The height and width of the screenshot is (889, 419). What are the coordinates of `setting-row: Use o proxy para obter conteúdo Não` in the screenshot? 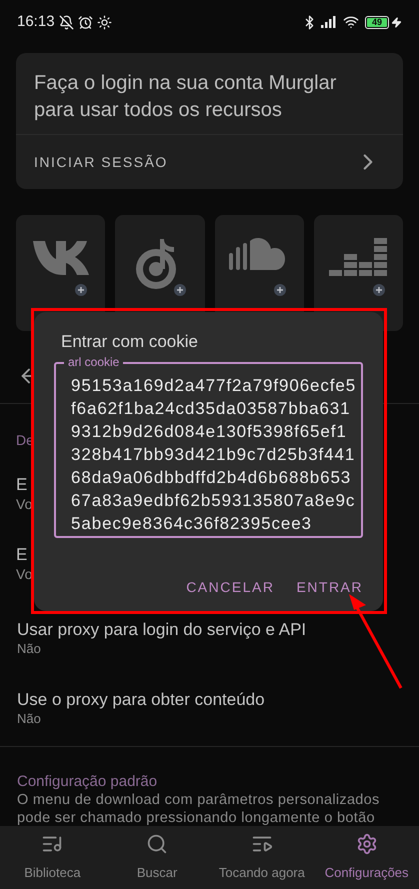 It's located at (209, 709).